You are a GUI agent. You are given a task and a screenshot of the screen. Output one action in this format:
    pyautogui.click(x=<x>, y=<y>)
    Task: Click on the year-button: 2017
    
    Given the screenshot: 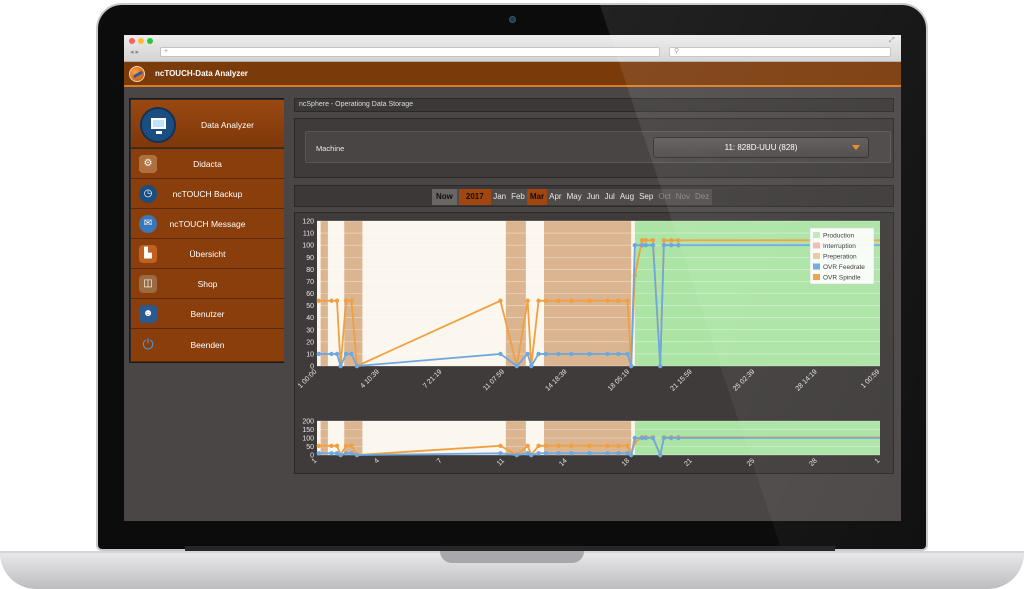 What is the action you would take?
    pyautogui.click(x=474, y=197)
    